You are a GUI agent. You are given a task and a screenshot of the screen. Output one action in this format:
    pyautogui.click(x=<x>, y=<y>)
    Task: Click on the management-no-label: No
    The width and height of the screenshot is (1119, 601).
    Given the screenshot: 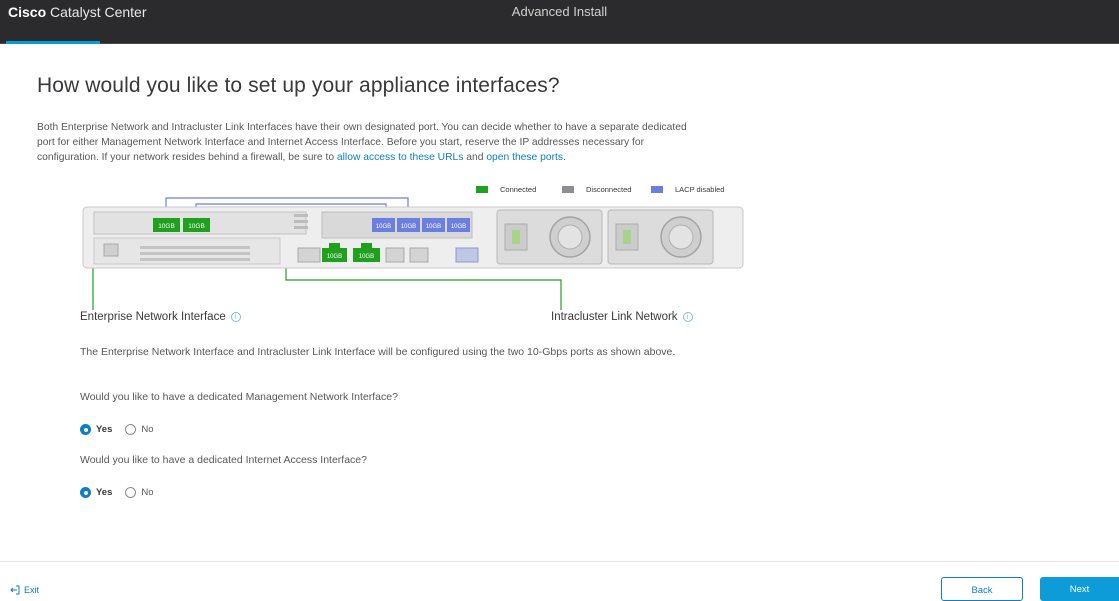 What is the action you would take?
    pyautogui.click(x=147, y=429)
    